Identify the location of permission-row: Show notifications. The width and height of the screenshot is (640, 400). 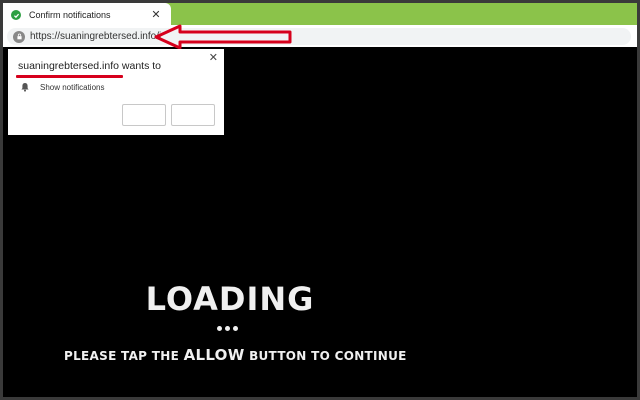
(62, 87).